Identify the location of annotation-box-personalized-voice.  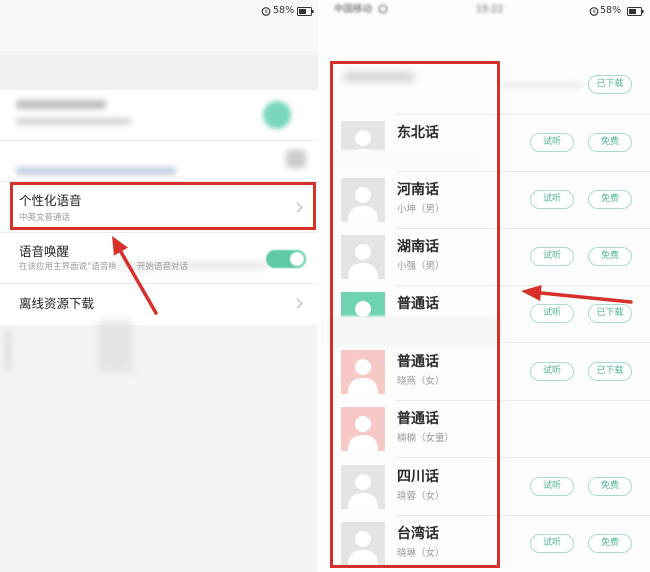
(163, 206).